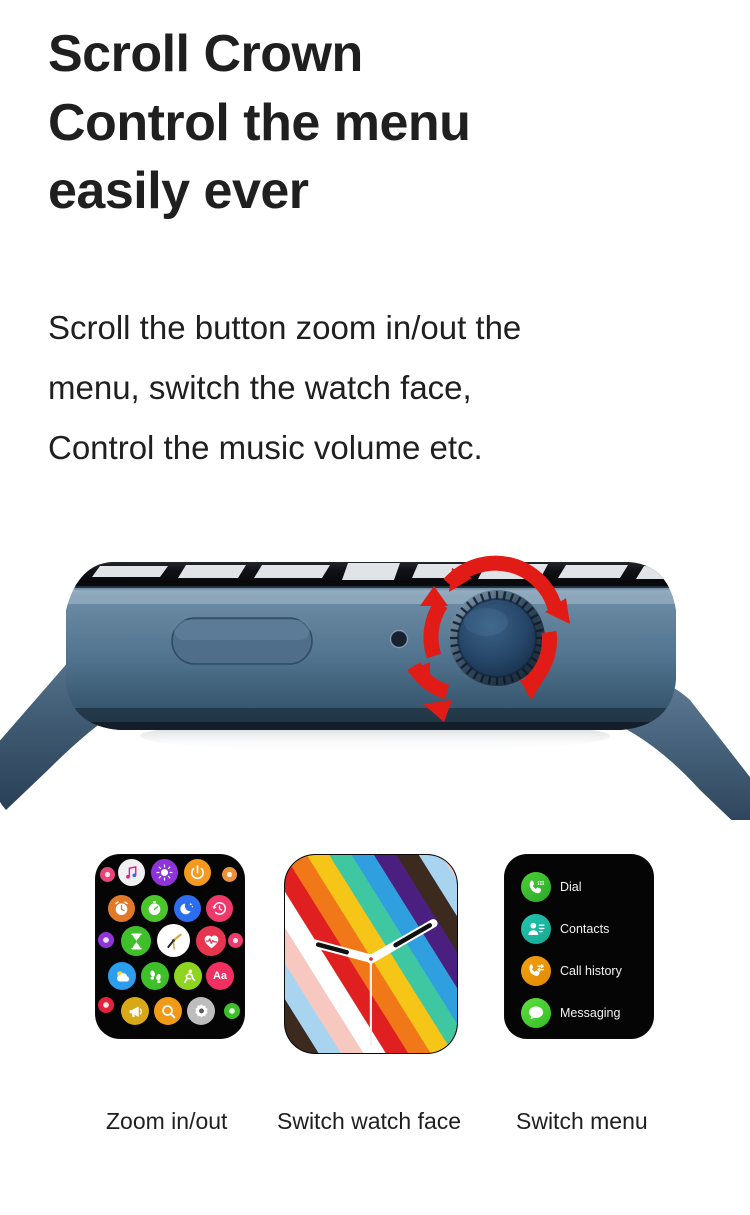 The width and height of the screenshot is (750, 1215). What do you see at coordinates (242, 641) in the screenshot?
I see `side-button` at bounding box center [242, 641].